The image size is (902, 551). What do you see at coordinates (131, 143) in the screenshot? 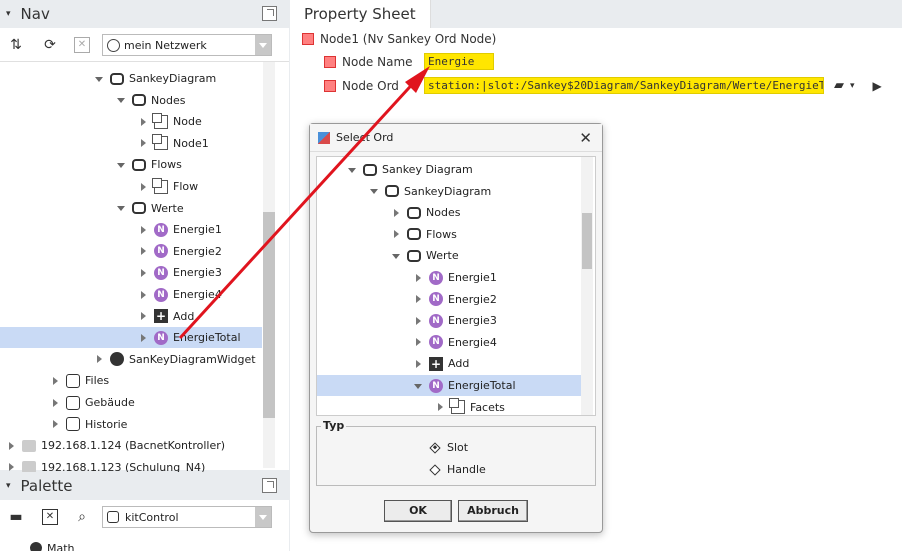
I see `tree-item: Node1` at bounding box center [131, 143].